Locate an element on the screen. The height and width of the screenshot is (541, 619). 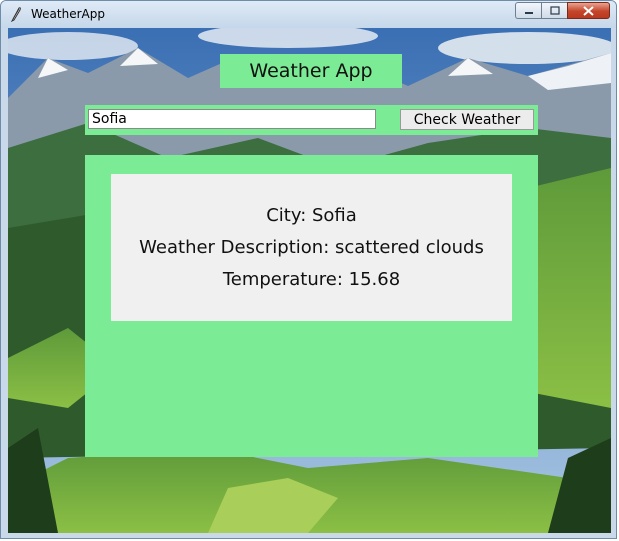
city-input is located at coordinates (232, 119).